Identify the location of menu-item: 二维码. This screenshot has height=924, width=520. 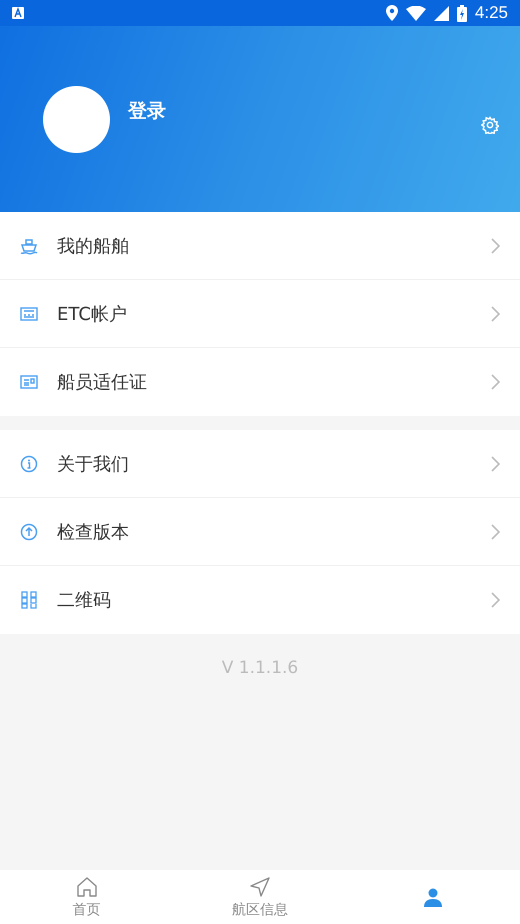
(260, 600).